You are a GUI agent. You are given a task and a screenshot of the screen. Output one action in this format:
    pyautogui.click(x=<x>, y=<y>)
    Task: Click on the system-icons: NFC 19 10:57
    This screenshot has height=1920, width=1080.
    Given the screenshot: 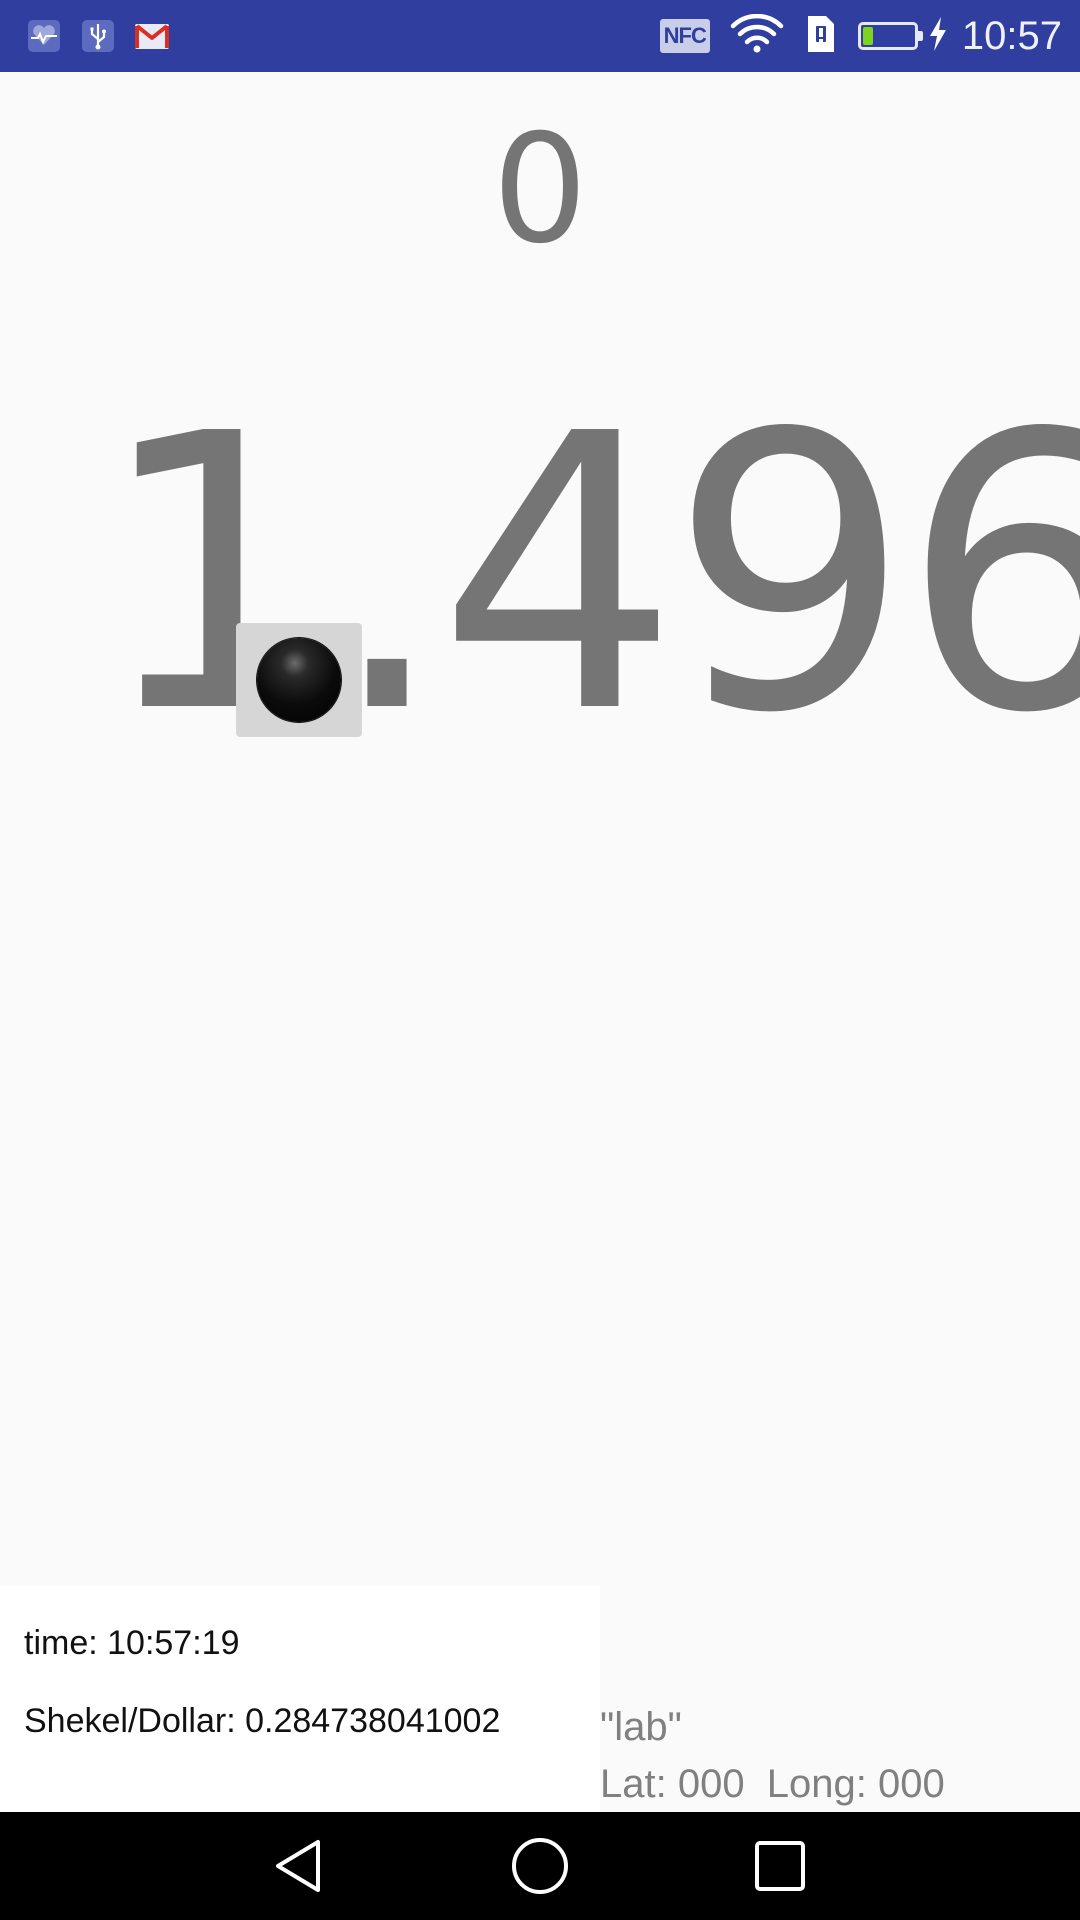 What is the action you would take?
    pyautogui.click(x=860, y=36)
    